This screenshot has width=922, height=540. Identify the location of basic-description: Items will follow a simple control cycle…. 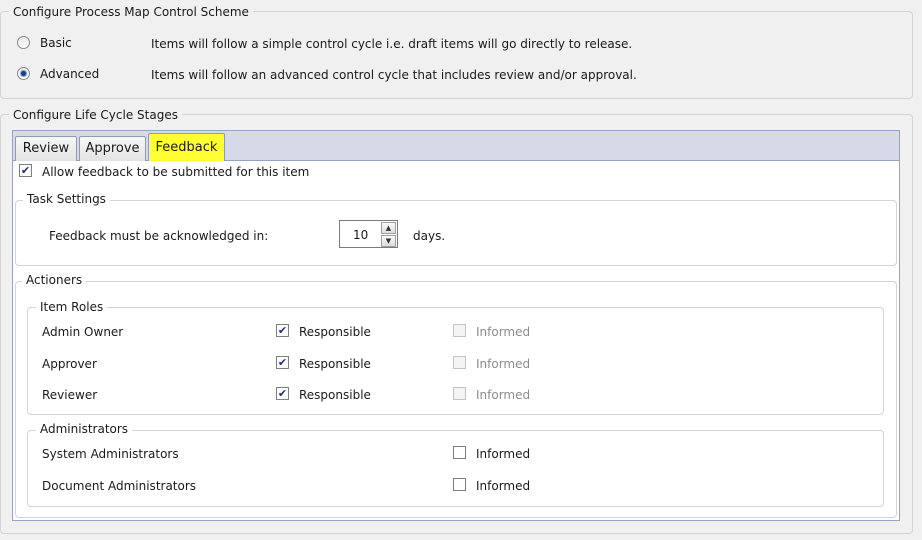
(392, 44).